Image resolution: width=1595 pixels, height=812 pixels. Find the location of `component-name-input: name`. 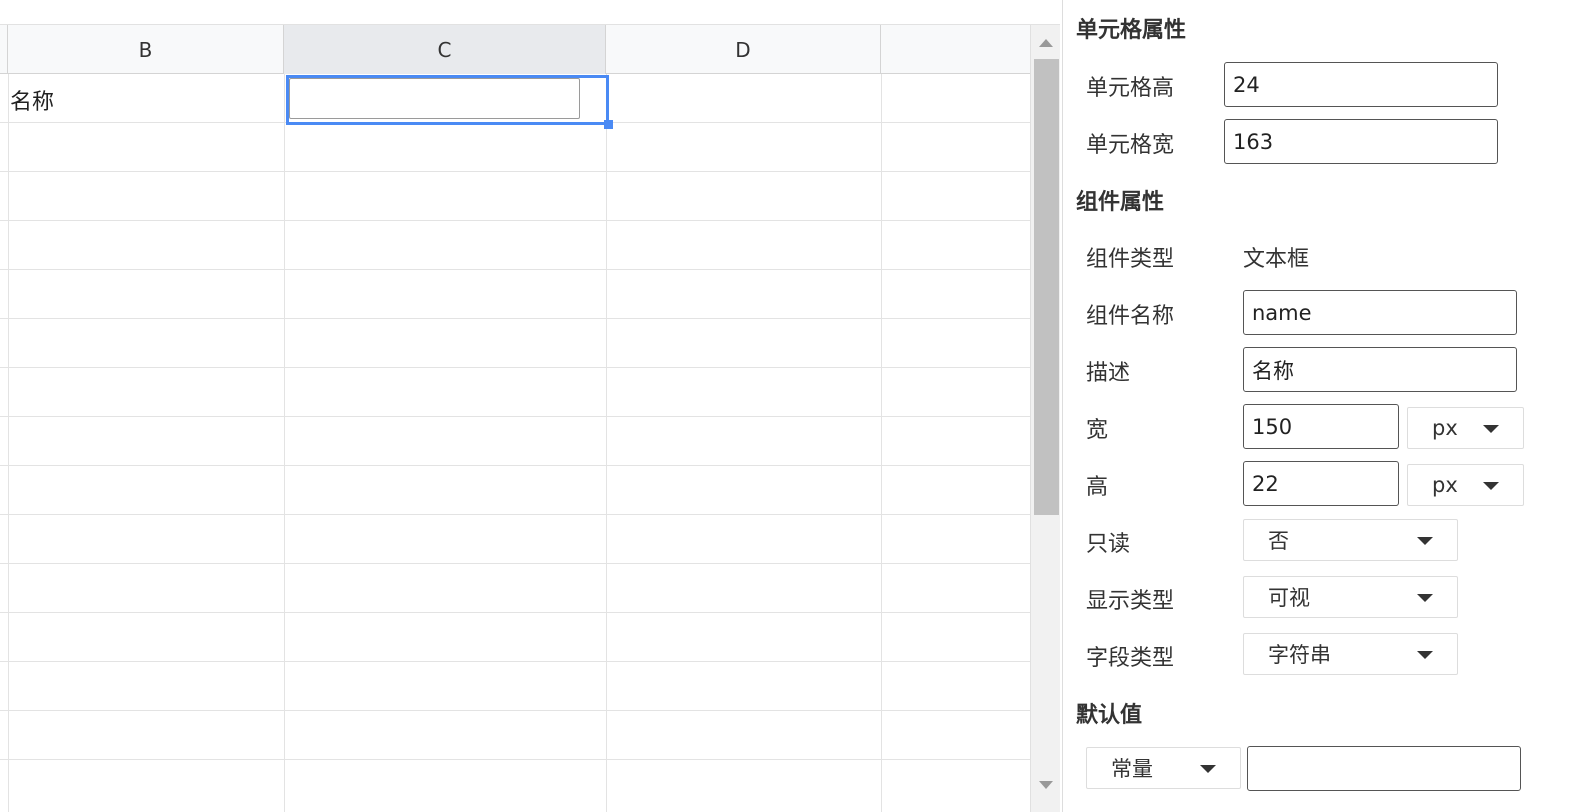

component-name-input: name is located at coordinates (1380, 312).